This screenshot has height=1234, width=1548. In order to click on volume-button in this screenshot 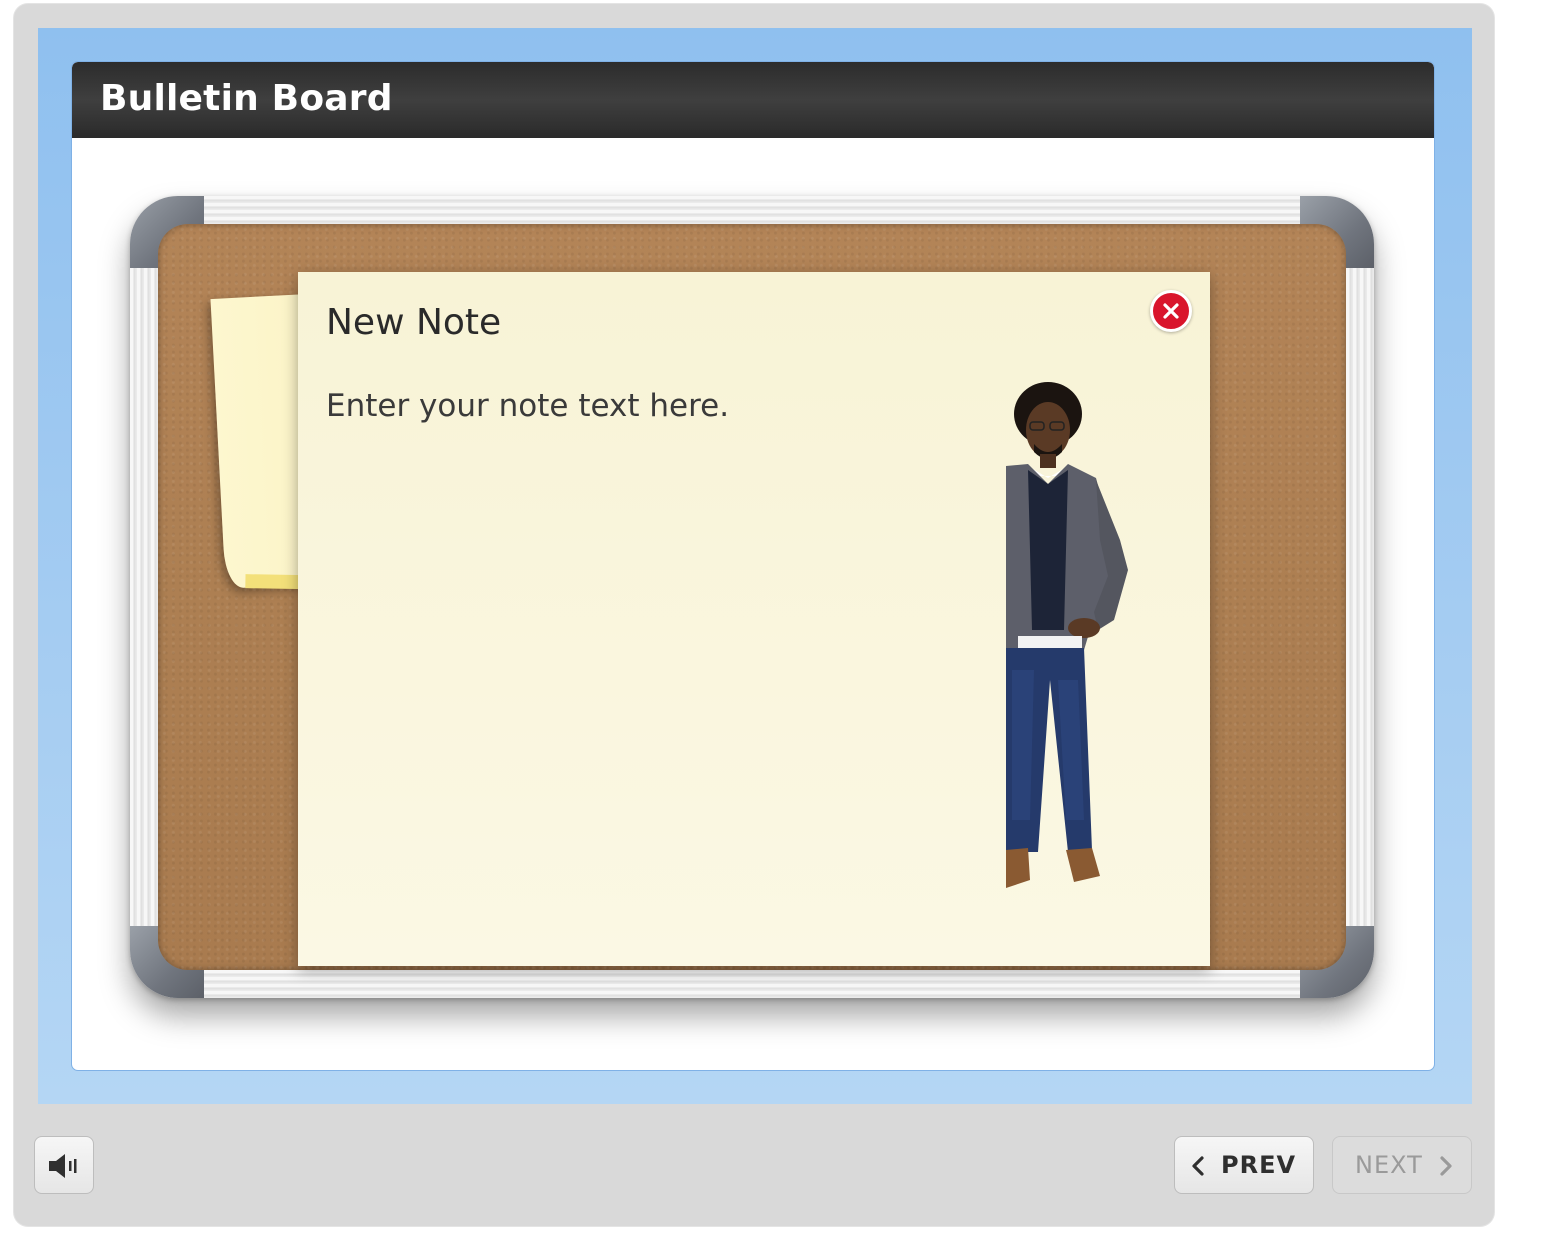, I will do `click(64, 1165)`.